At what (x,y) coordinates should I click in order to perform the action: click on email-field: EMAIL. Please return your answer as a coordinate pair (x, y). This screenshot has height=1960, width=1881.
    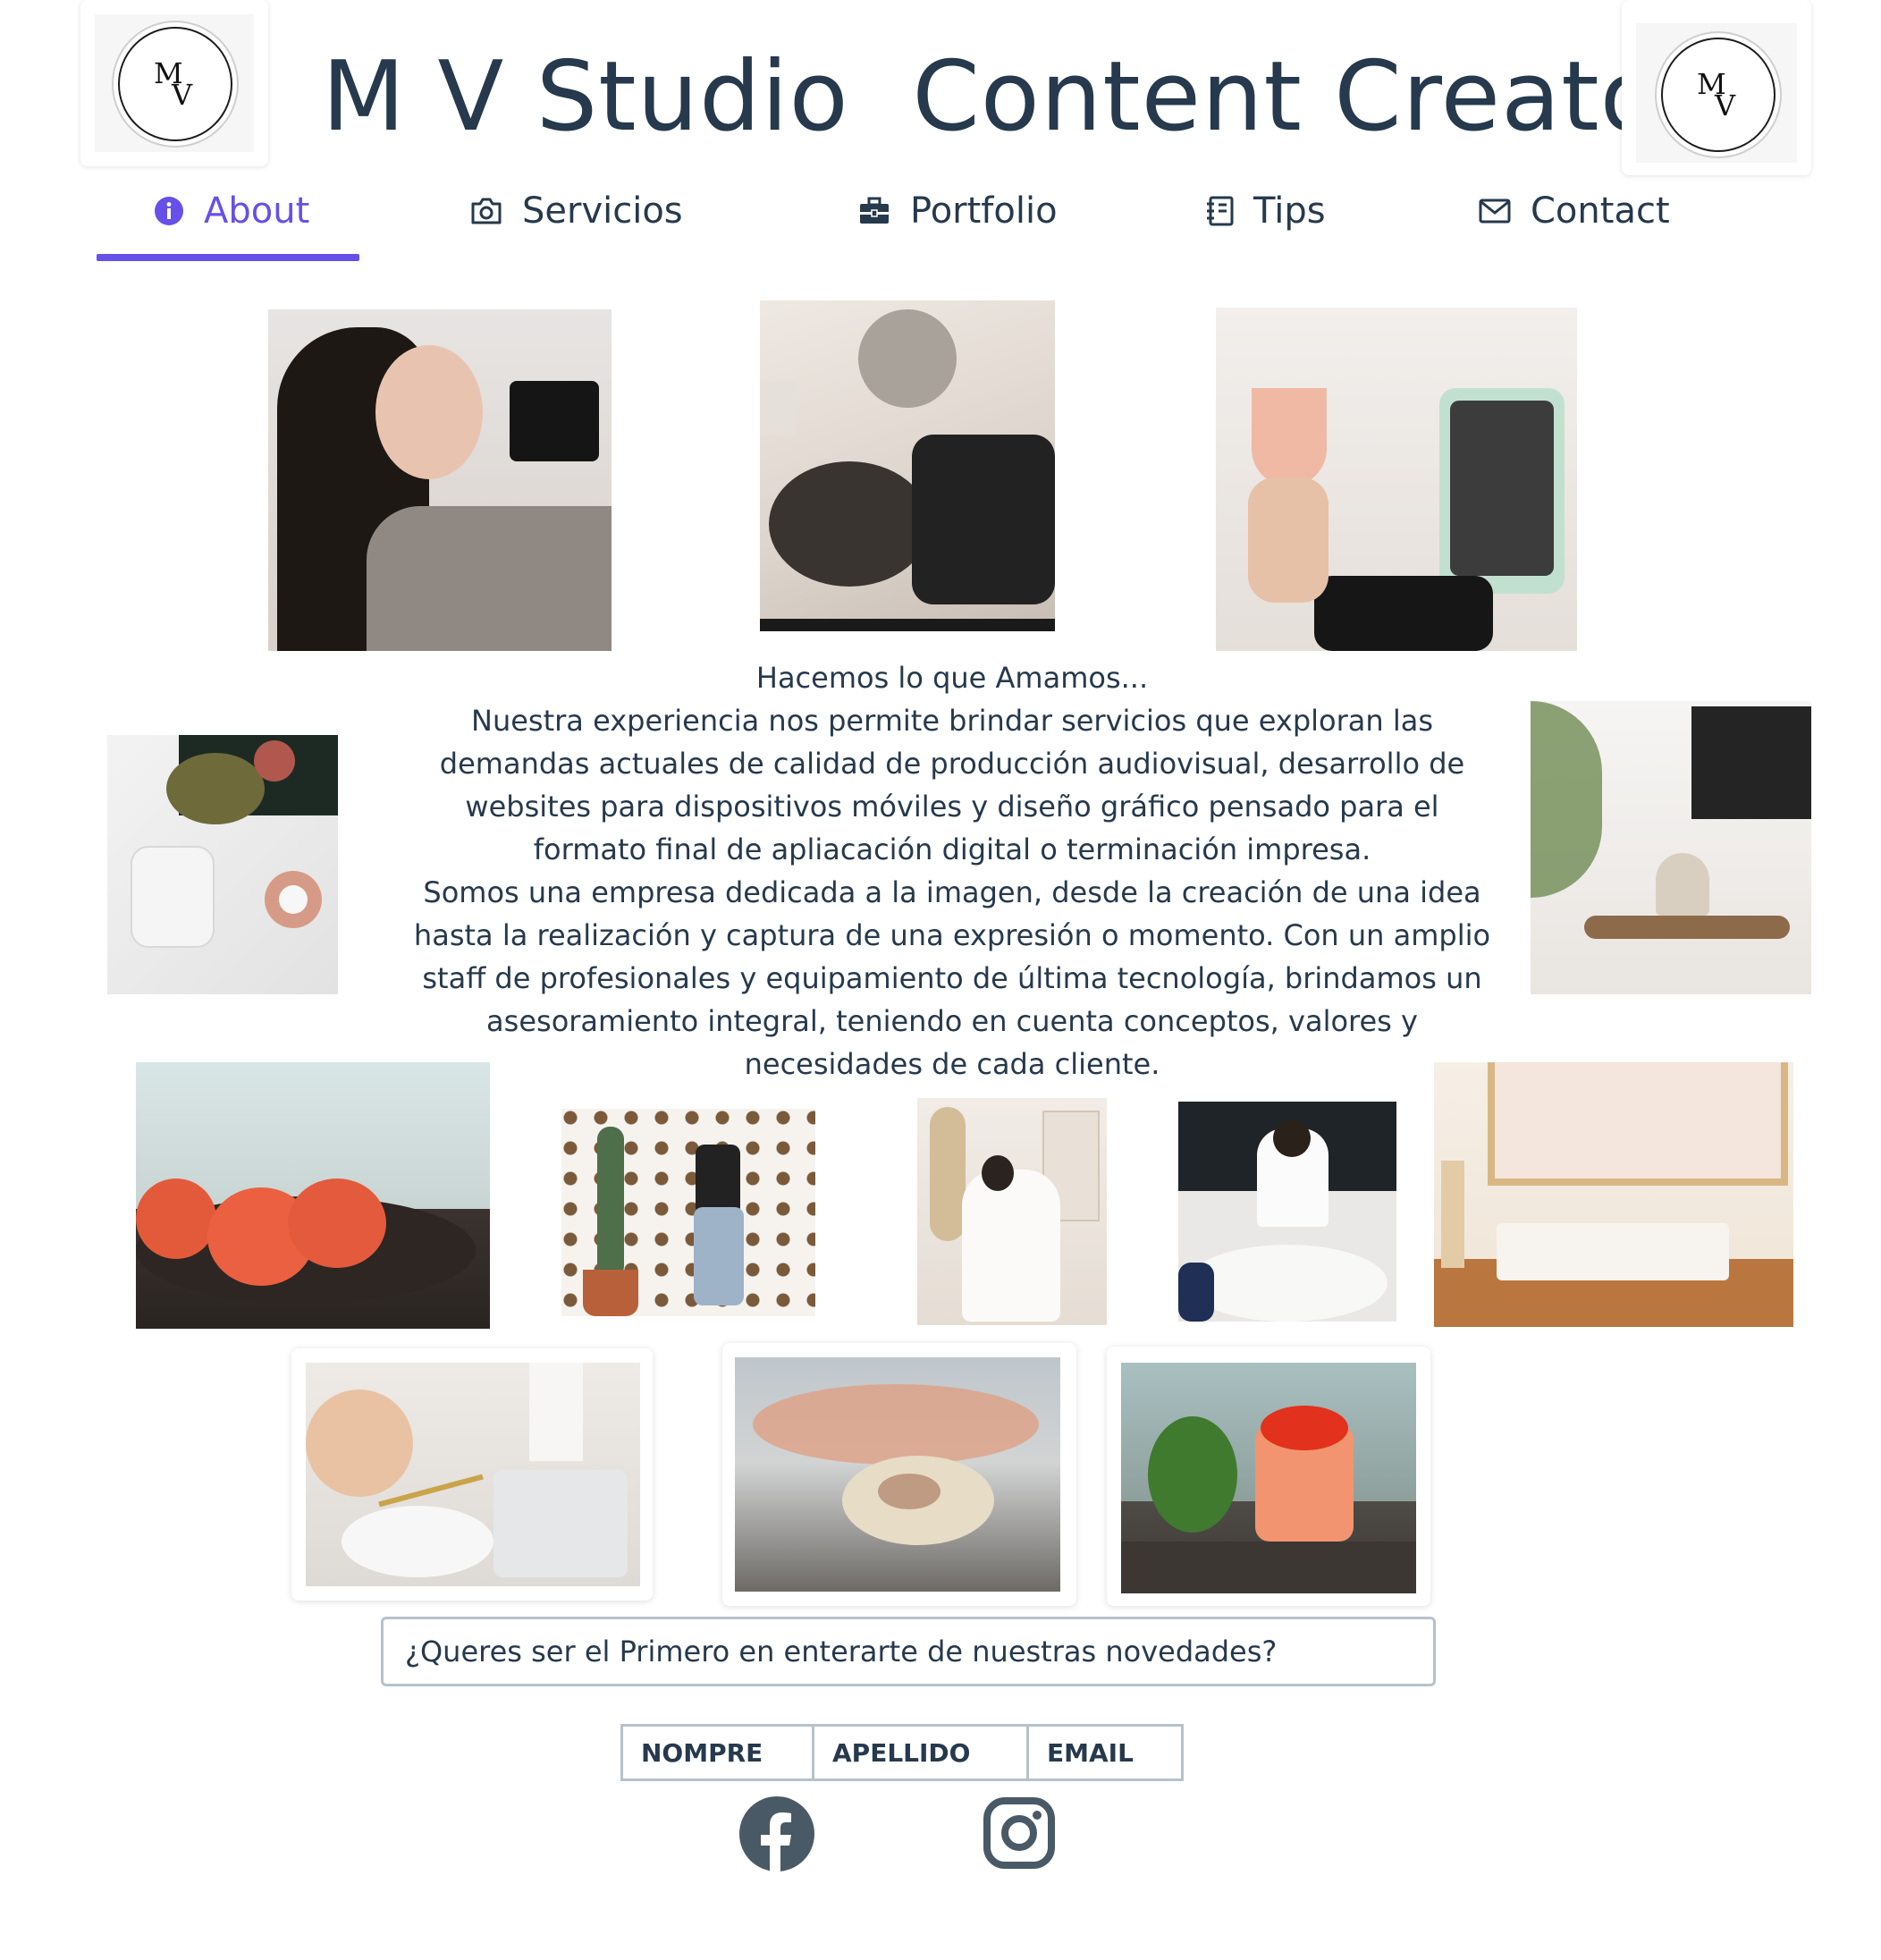
    Looking at the image, I should click on (1105, 1753).